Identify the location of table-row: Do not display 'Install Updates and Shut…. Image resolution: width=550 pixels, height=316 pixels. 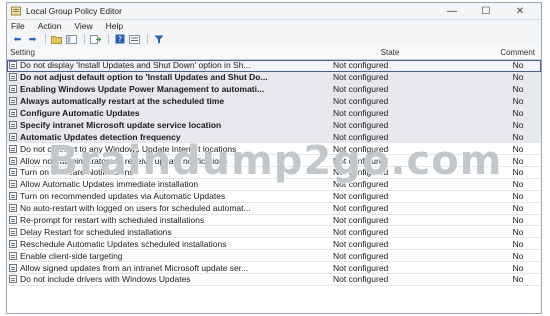
(274, 66).